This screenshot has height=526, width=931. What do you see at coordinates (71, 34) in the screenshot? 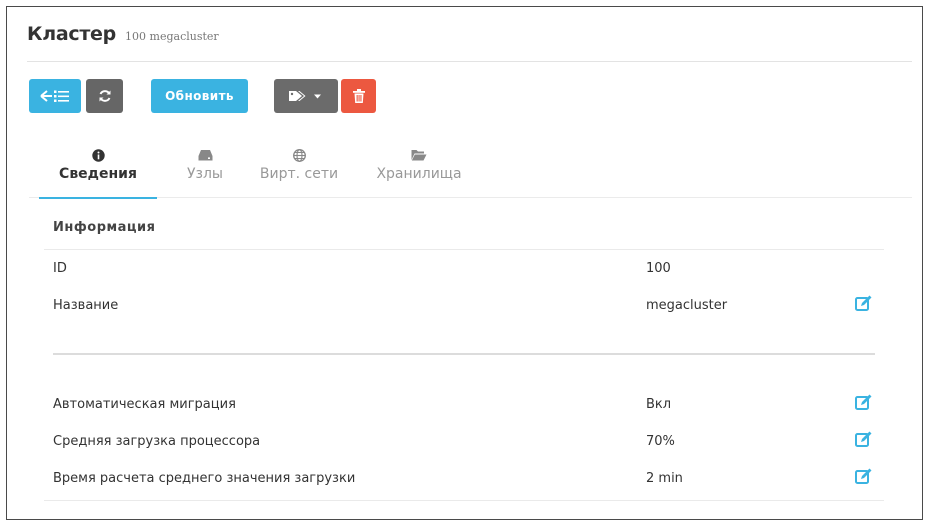
I see `page-title: Кластер` at bounding box center [71, 34].